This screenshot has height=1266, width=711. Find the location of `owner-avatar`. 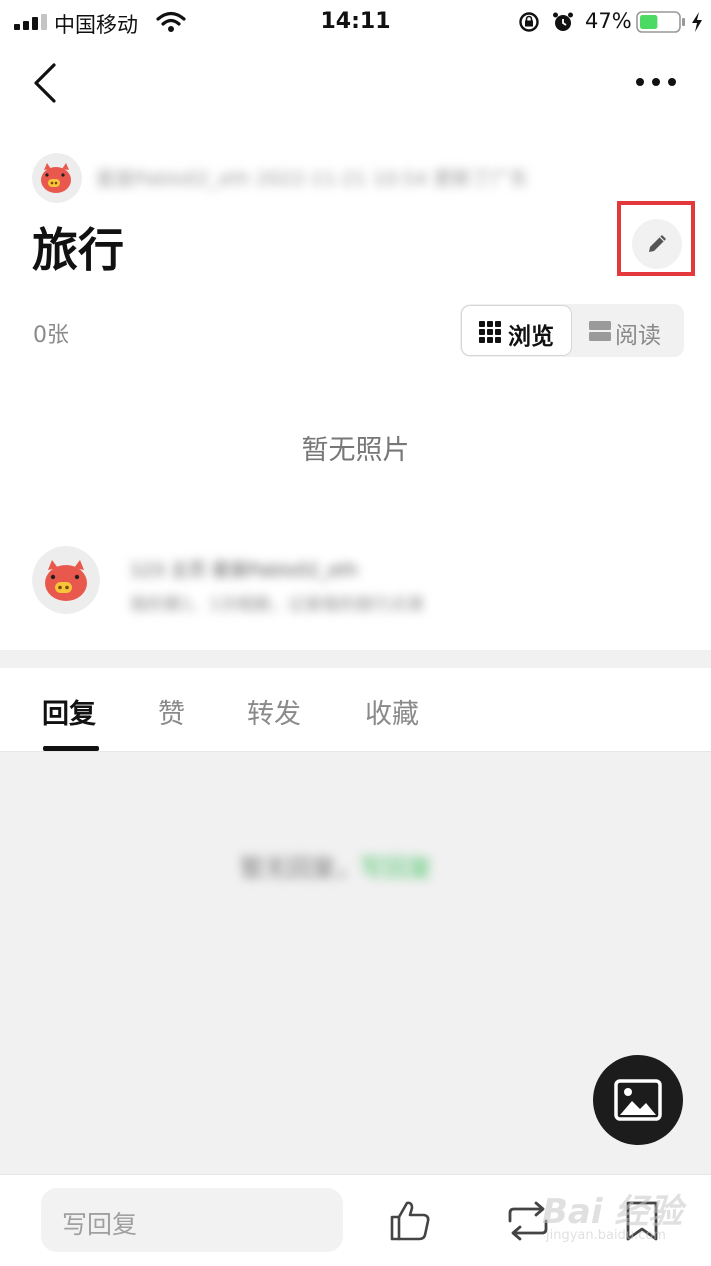

owner-avatar is located at coordinates (66, 580).